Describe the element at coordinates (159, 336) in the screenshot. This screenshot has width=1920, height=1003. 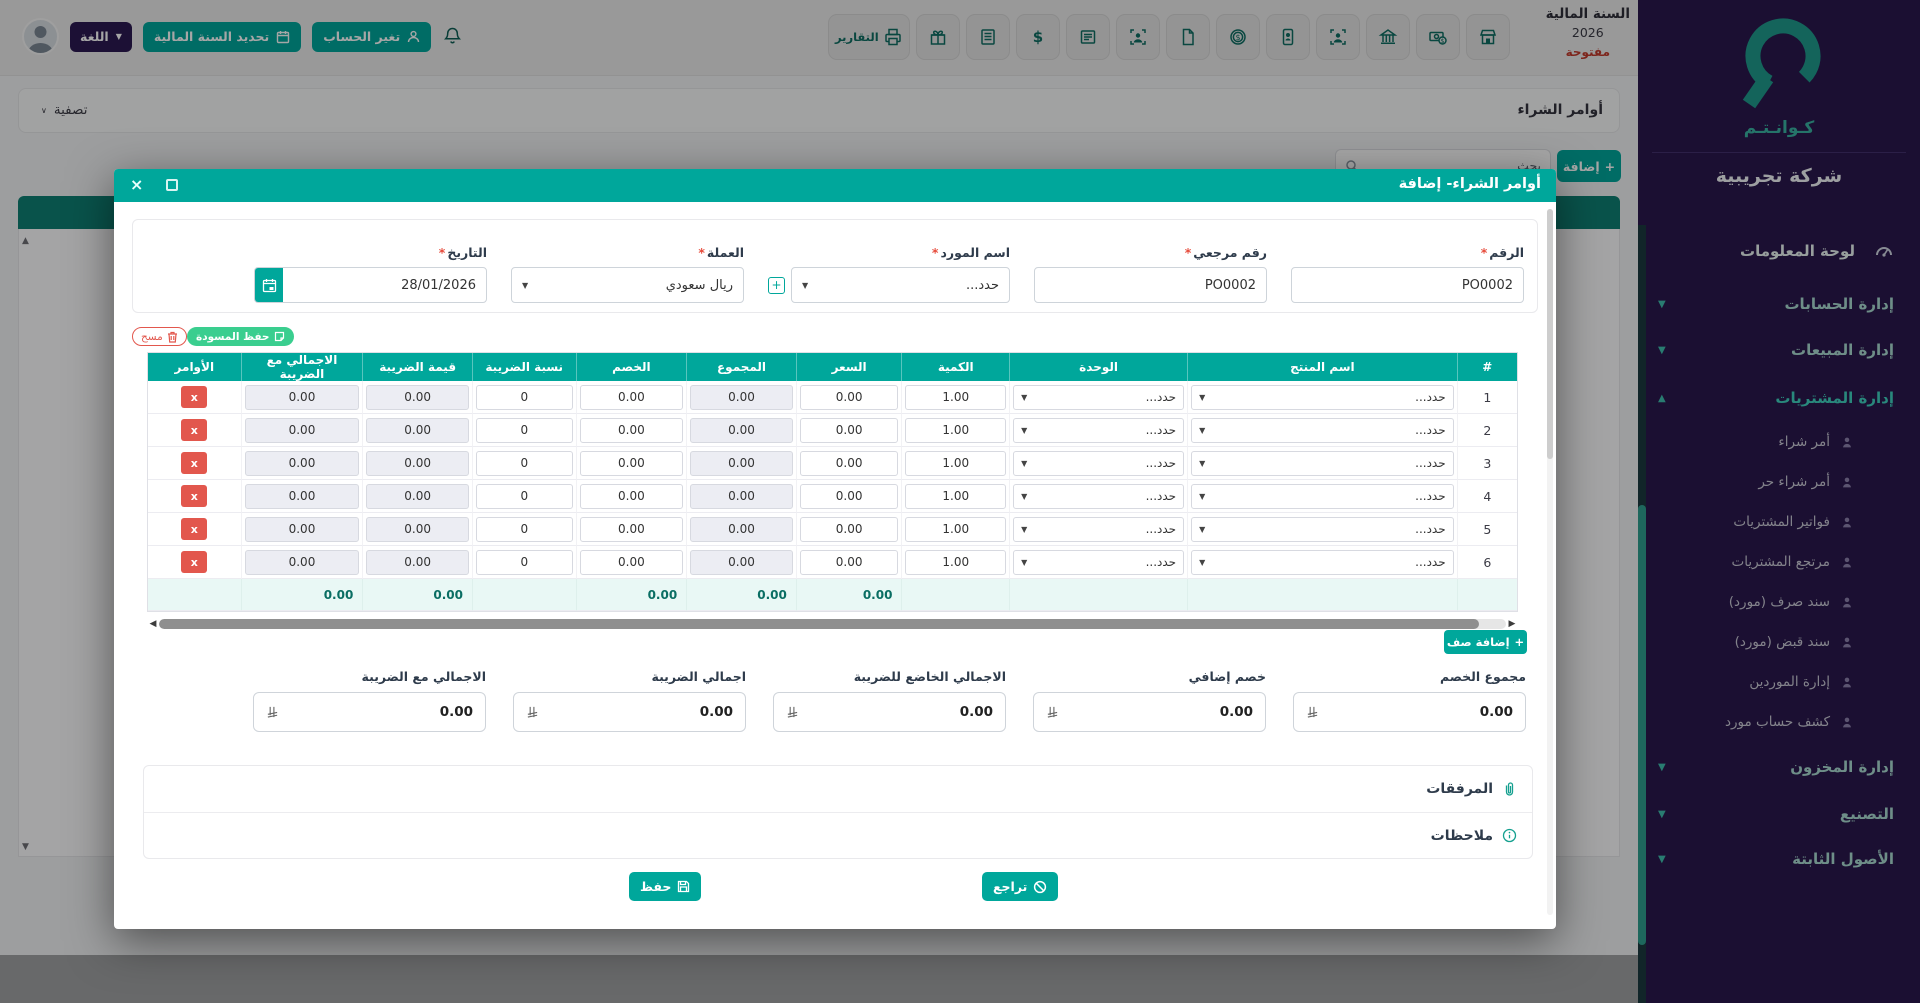
I see `clear-button: مسح` at that location.